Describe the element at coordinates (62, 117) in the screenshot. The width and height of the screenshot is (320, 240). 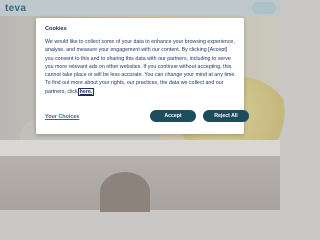
I see `your-choices-link: Your Choices` at that location.